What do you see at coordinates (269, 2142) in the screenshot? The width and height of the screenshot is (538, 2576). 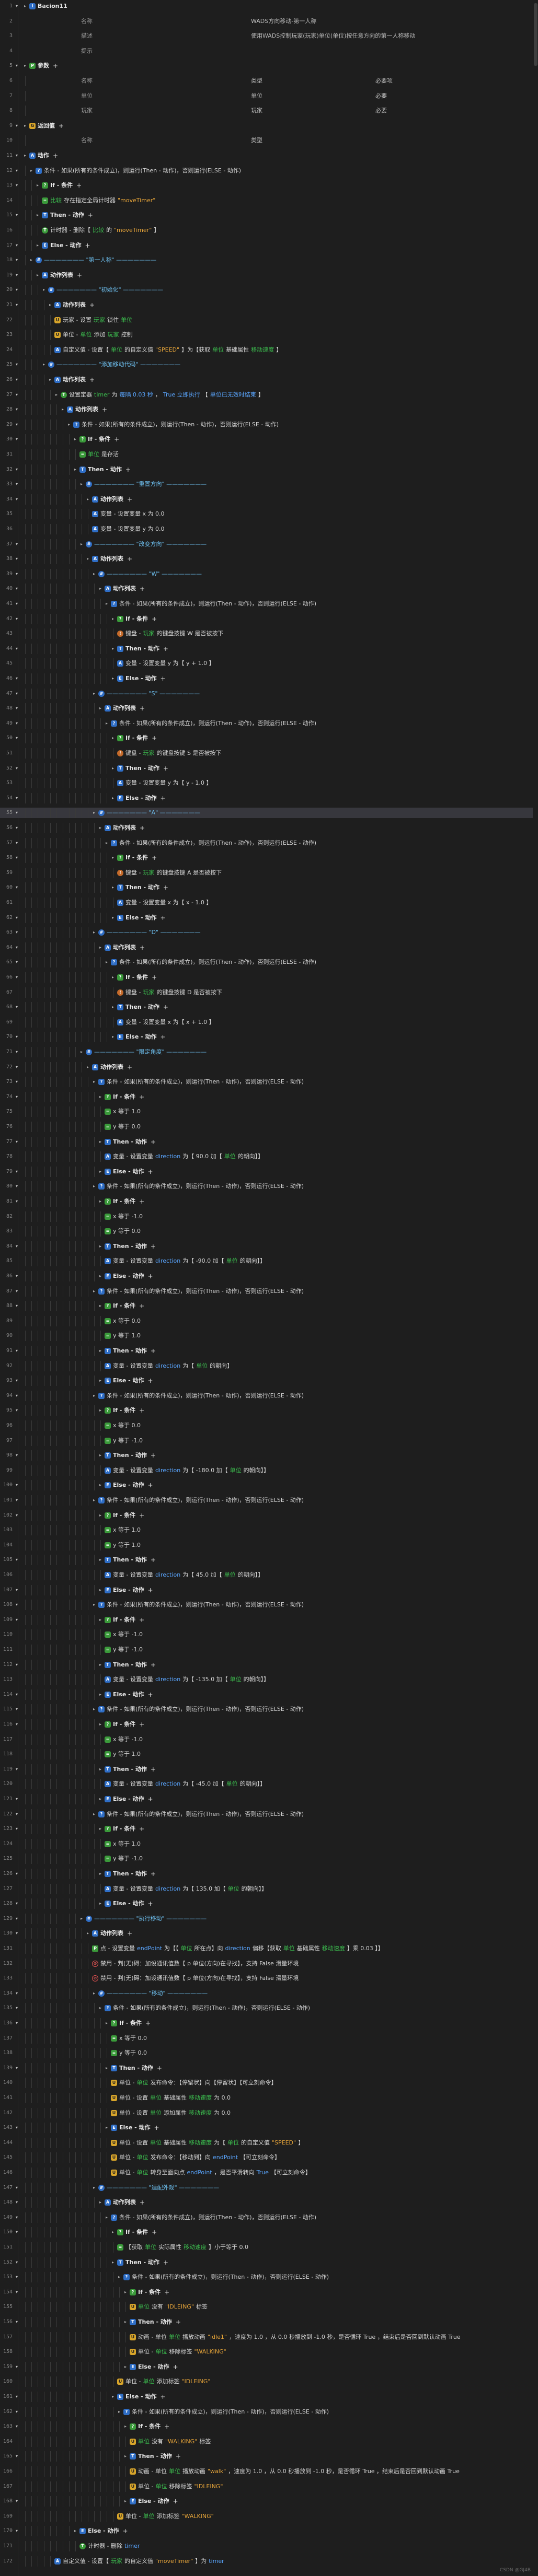 I see `code-row: 144 U 单位 - 设置 单位 基础属性 移动速度 为【 单位 的自定义值 "SPEED"】` at bounding box center [269, 2142].